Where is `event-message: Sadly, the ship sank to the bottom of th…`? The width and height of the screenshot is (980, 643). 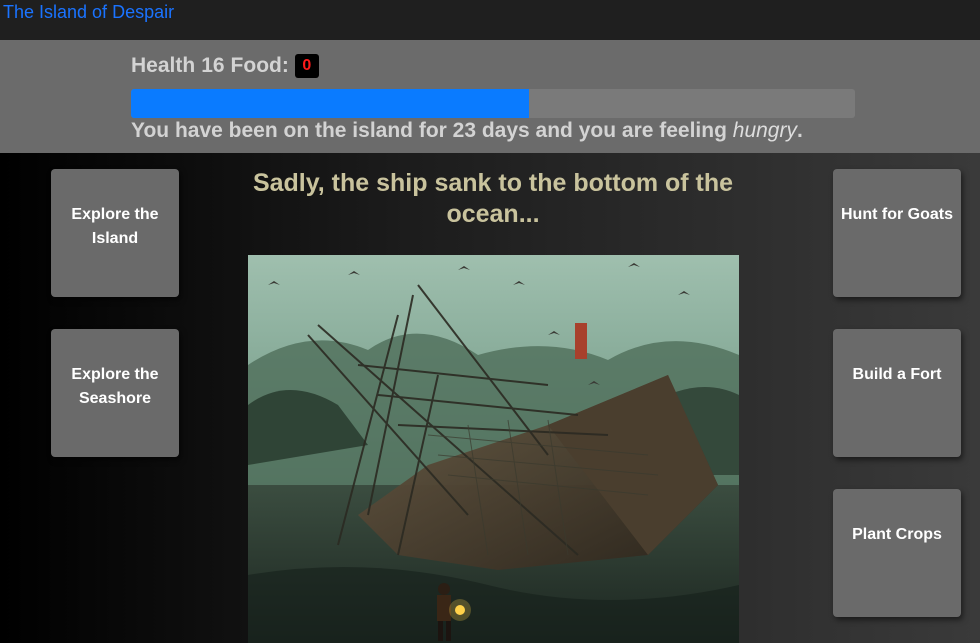
event-message: Sadly, the ship sank to the bottom of th… is located at coordinates (493, 198).